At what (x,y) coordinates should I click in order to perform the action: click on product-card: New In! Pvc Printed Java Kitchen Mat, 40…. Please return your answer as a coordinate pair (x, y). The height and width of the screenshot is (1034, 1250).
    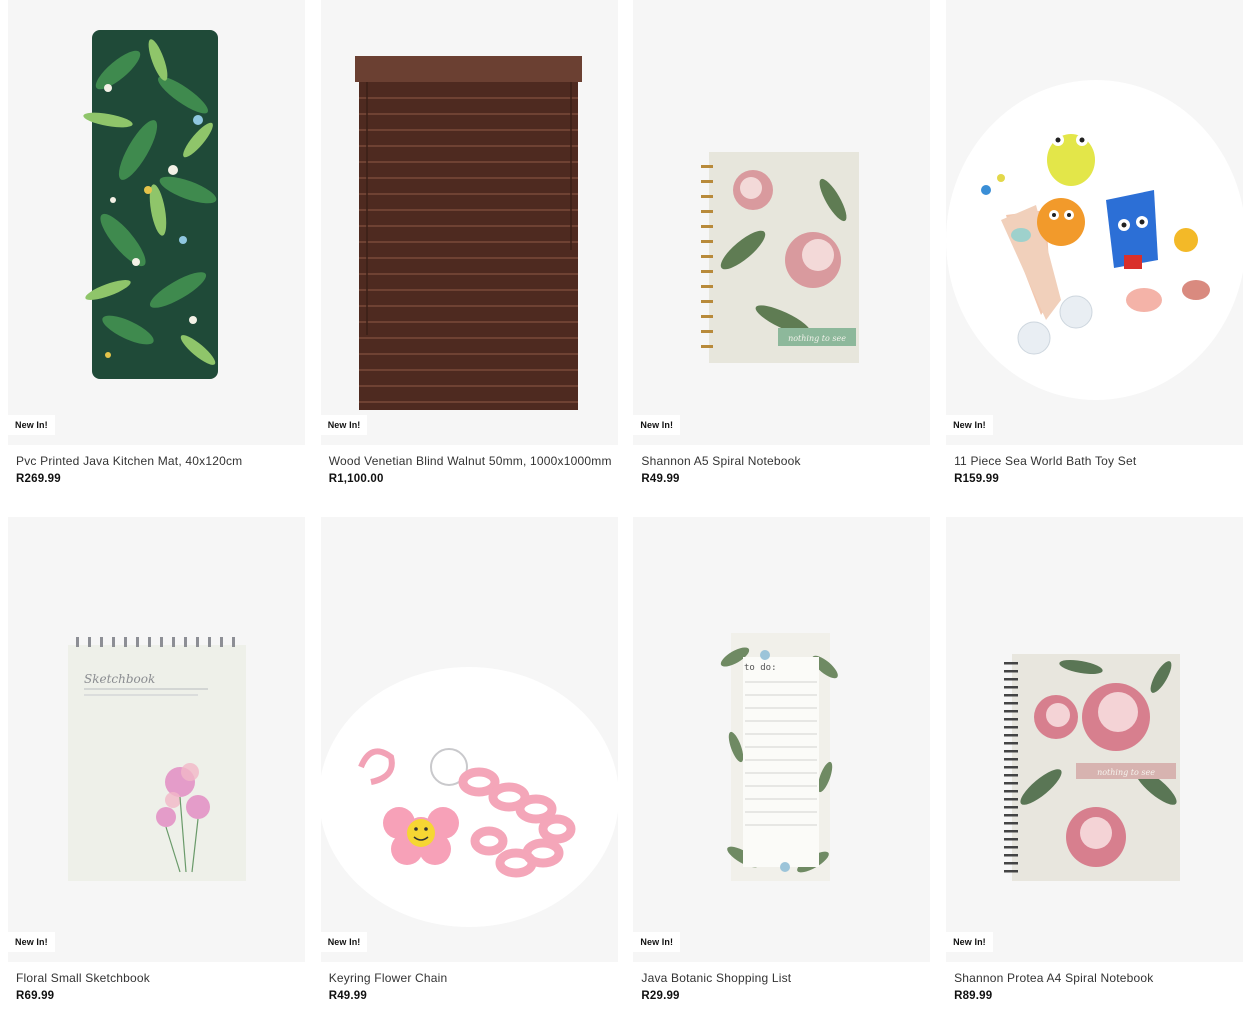
    Looking at the image, I should click on (156, 258).